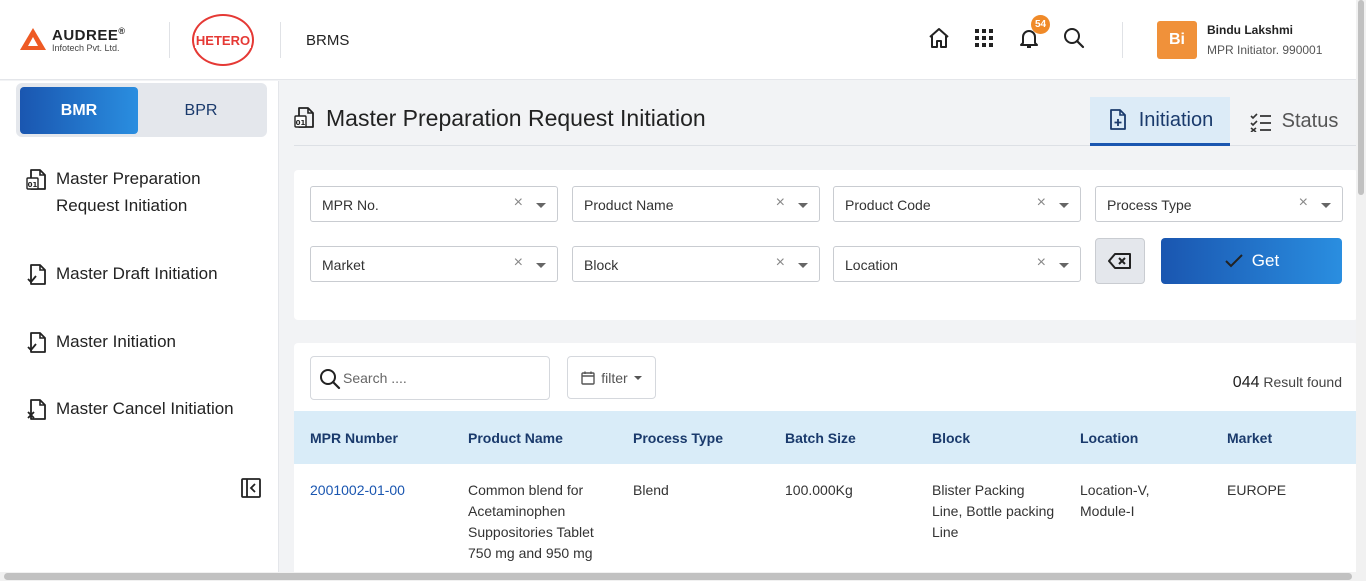 Image resolution: width=1366 pixels, height=581 pixels. I want to click on select-label: Location, so click(871, 265).